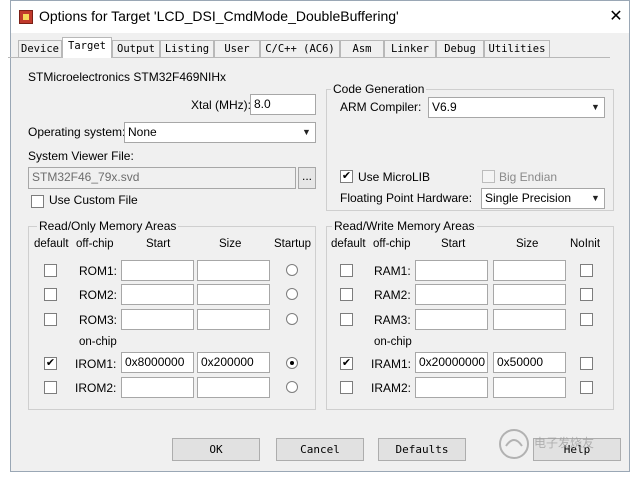 Image resolution: width=640 pixels, height=477 pixels. I want to click on rom3-start-input, so click(157, 319).